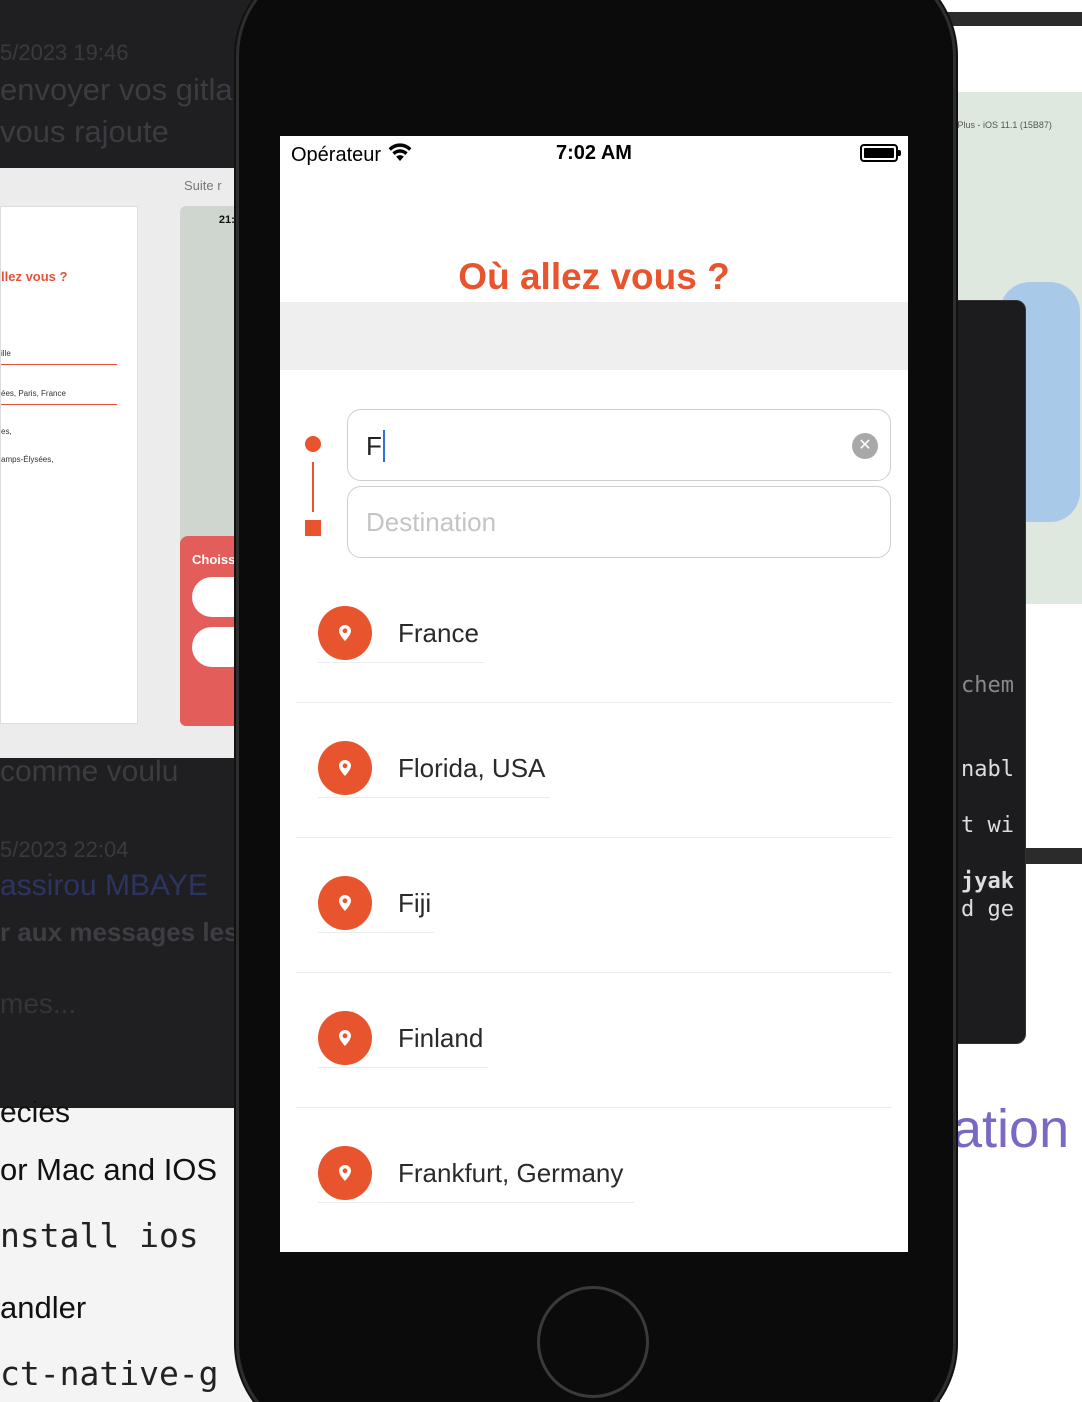 This screenshot has height=1402, width=1082. What do you see at coordinates (987, 909) in the screenshot?
I see `bg-terminal-line: d ge` at bounding box center [987, 909].